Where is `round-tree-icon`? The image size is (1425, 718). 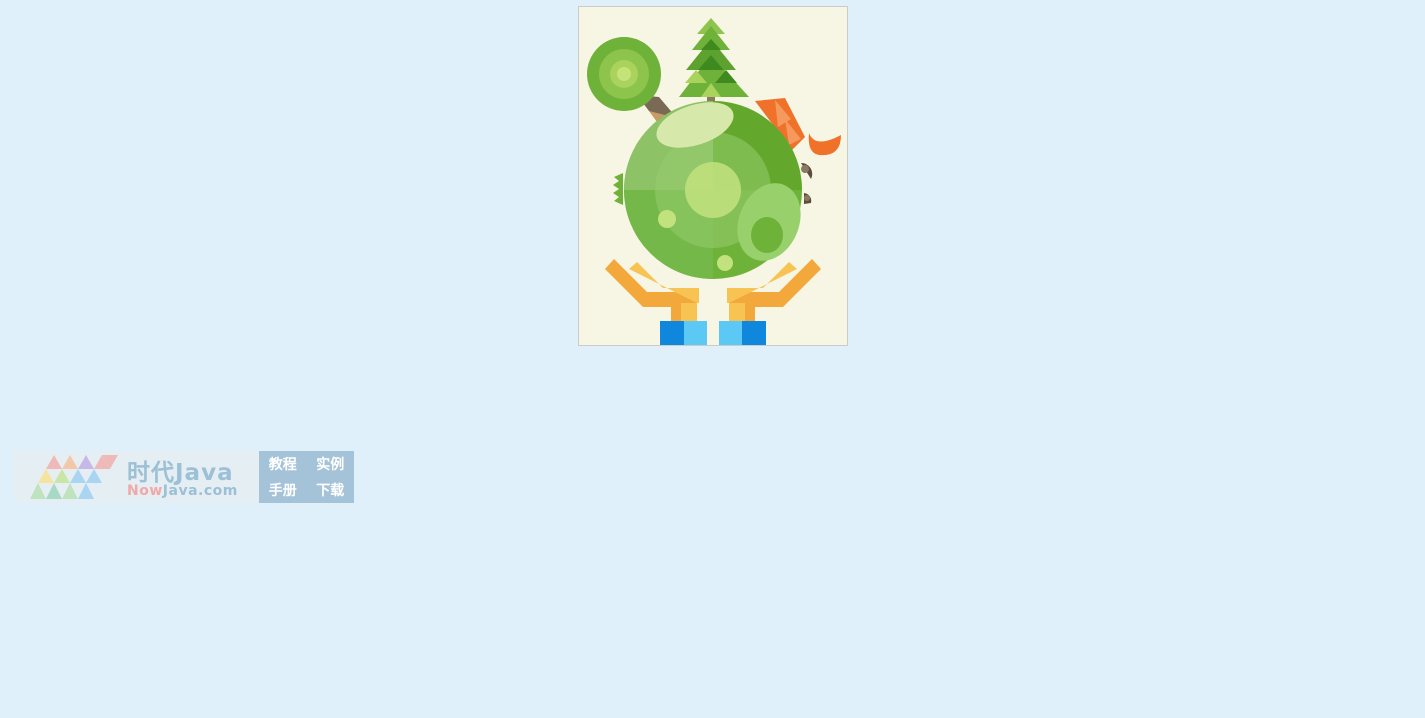
round-tree-icon is located at coordinates (631, 82).